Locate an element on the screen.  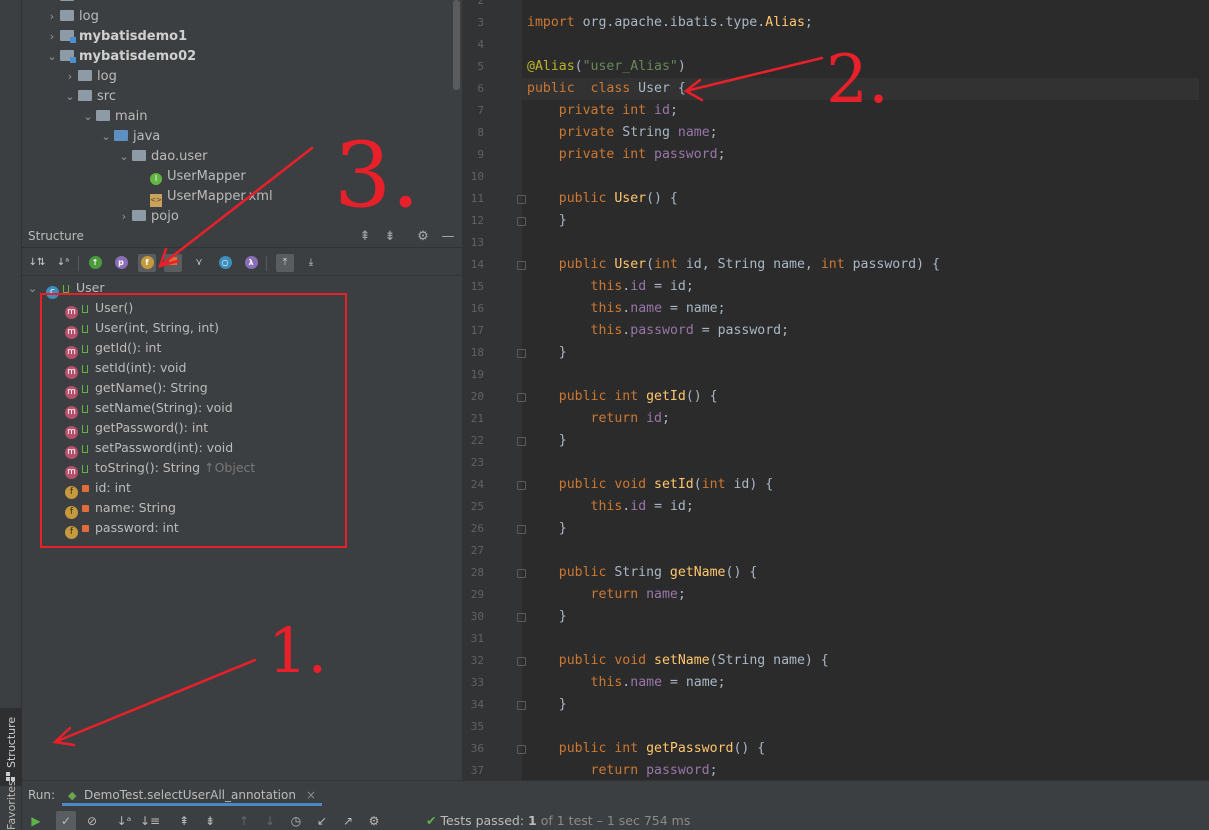
project-tree-item: › idea is located at coordinates (75, 3).